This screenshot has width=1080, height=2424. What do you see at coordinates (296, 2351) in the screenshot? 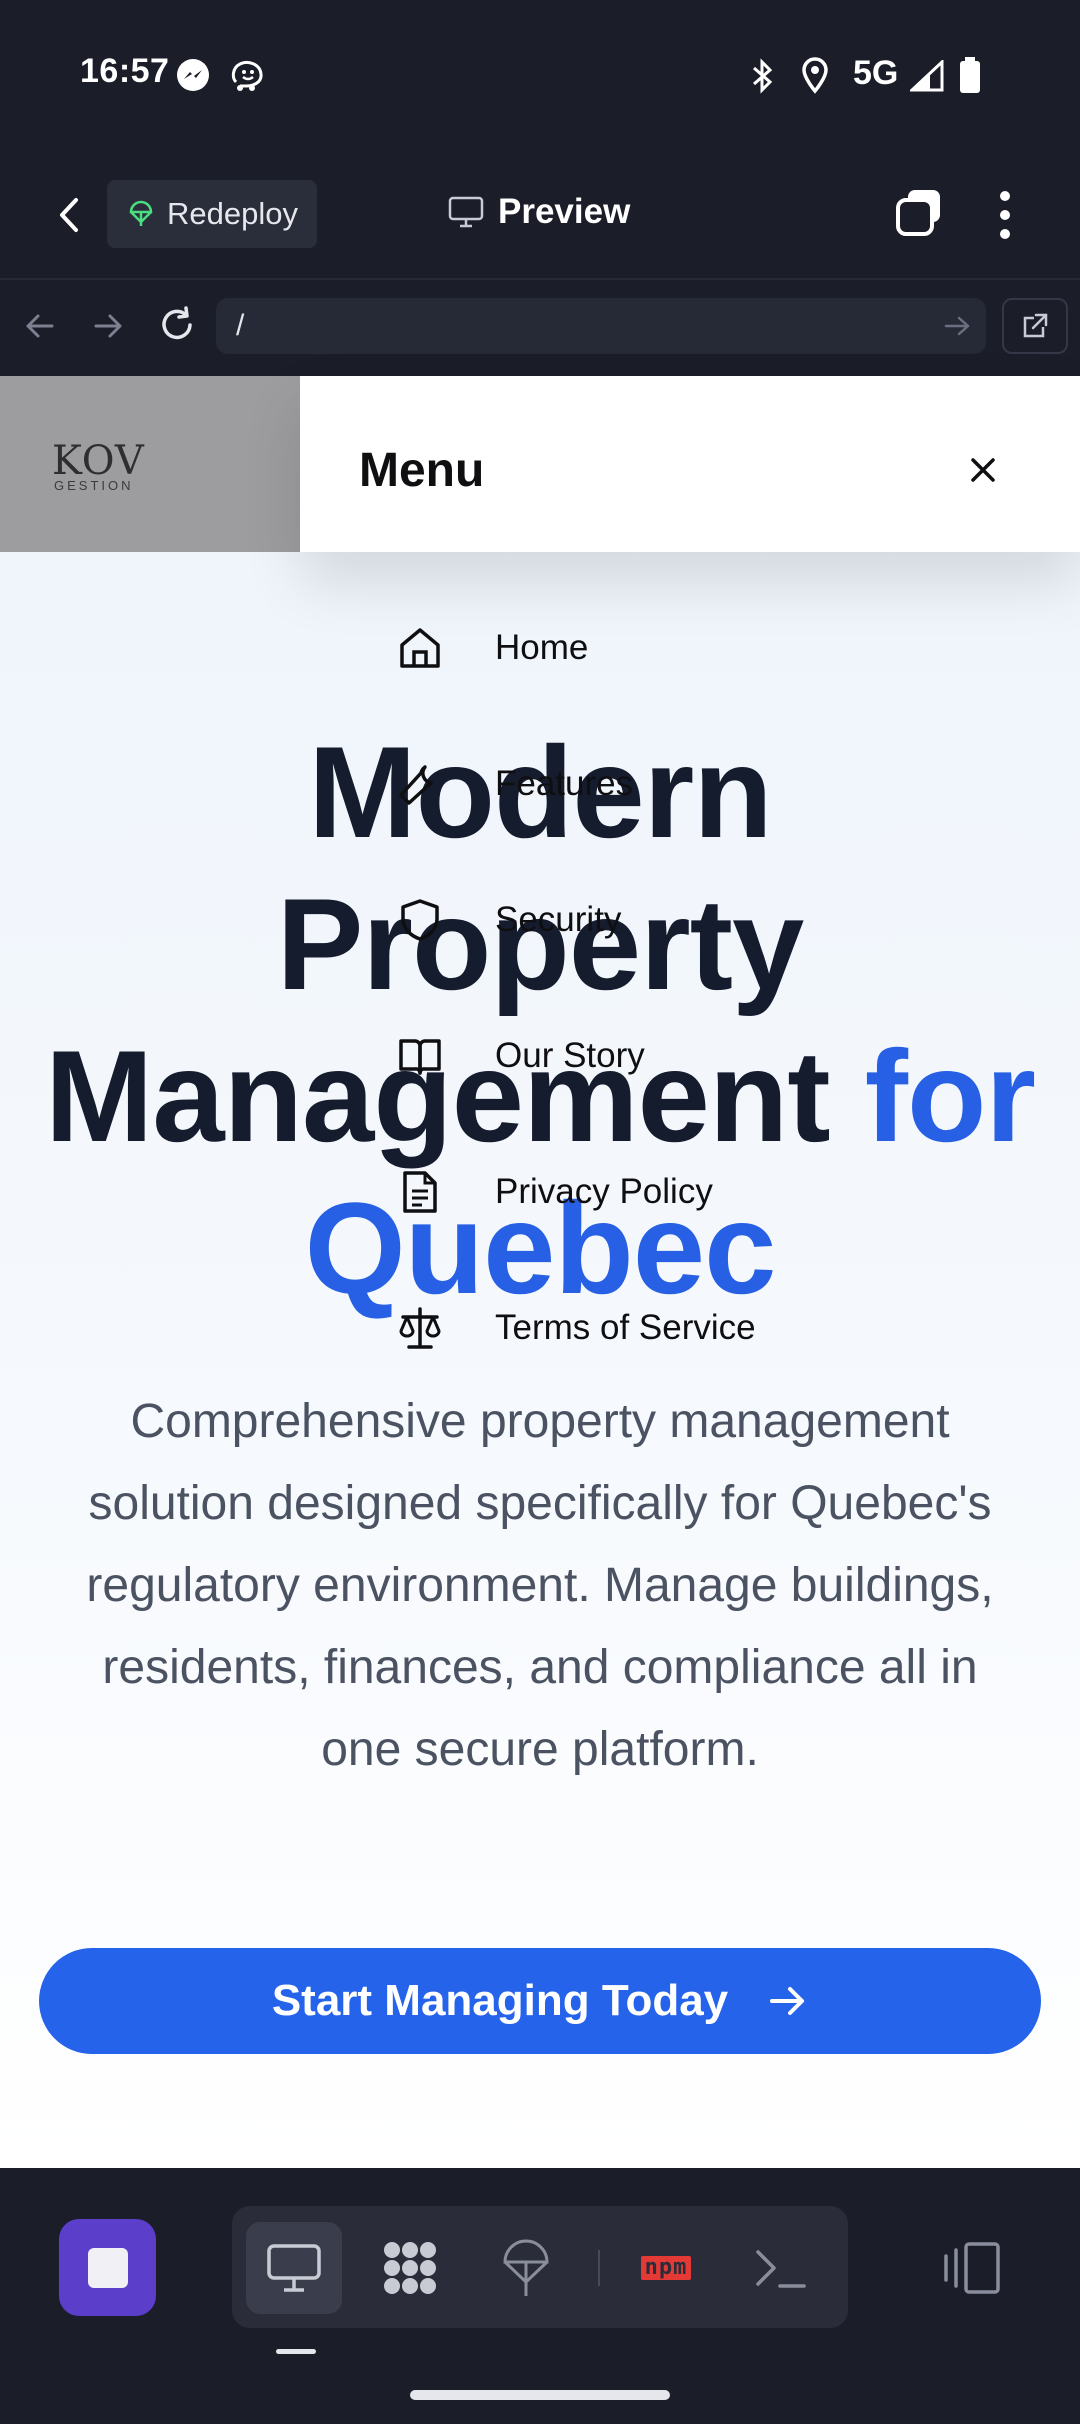
I see `active-tab-indicator` at bounding box center [296, 2351].